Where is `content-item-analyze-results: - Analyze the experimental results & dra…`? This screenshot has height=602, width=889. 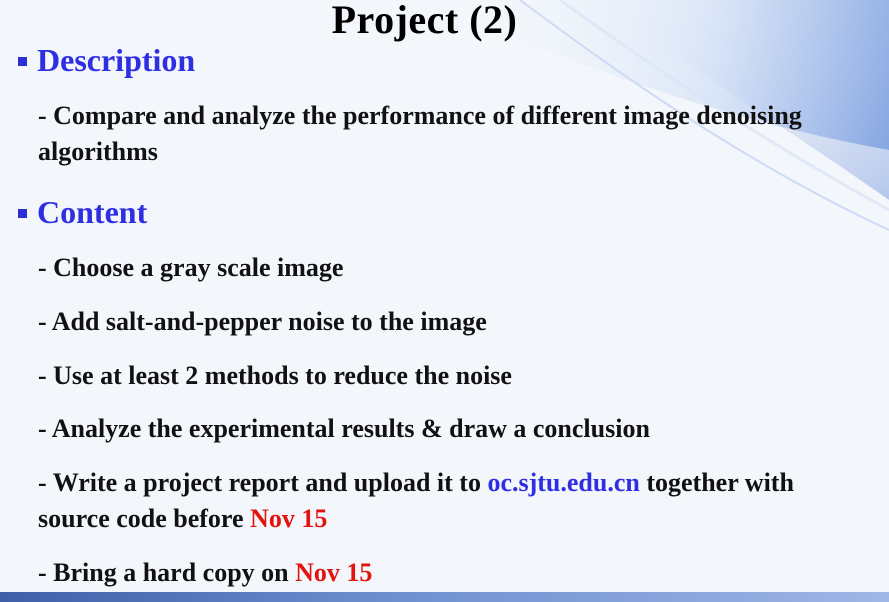
content-item-analyze-results: - Analyze the experimental results & dra… is located at coordinates (344, 428).